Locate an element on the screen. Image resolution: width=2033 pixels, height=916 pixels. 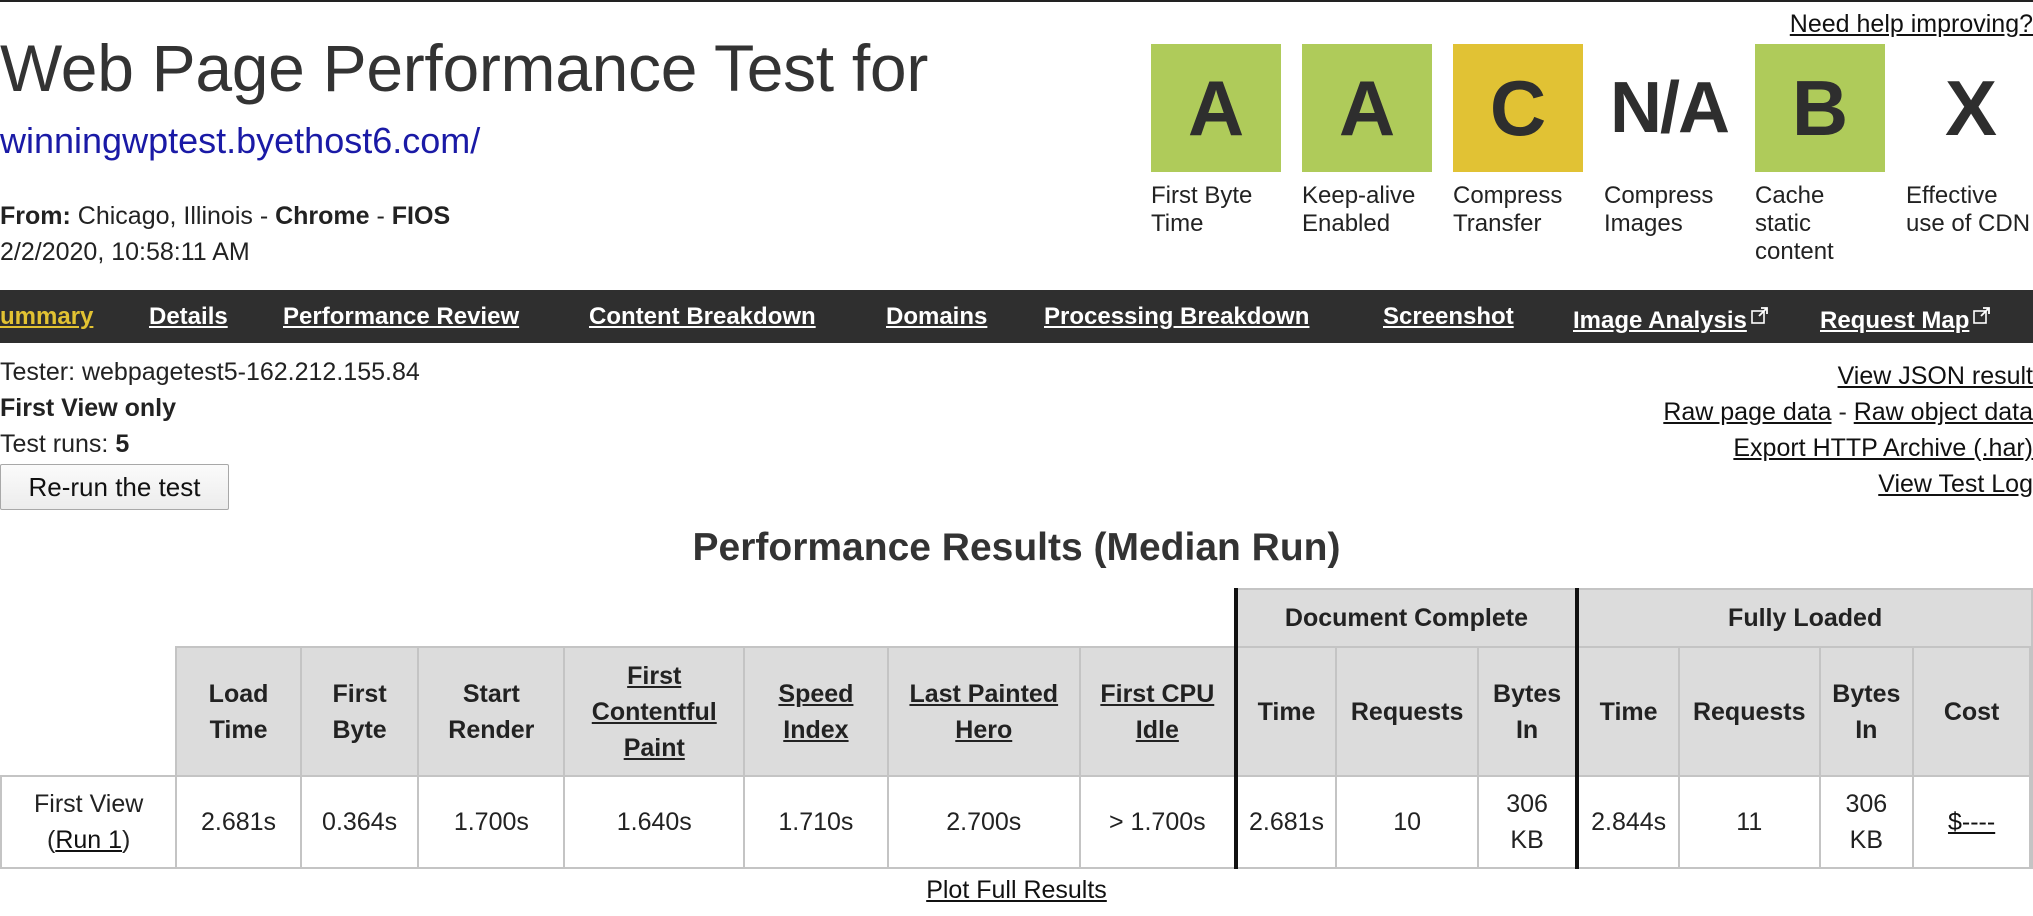
header-spacer is located at coordinates (618, 618).